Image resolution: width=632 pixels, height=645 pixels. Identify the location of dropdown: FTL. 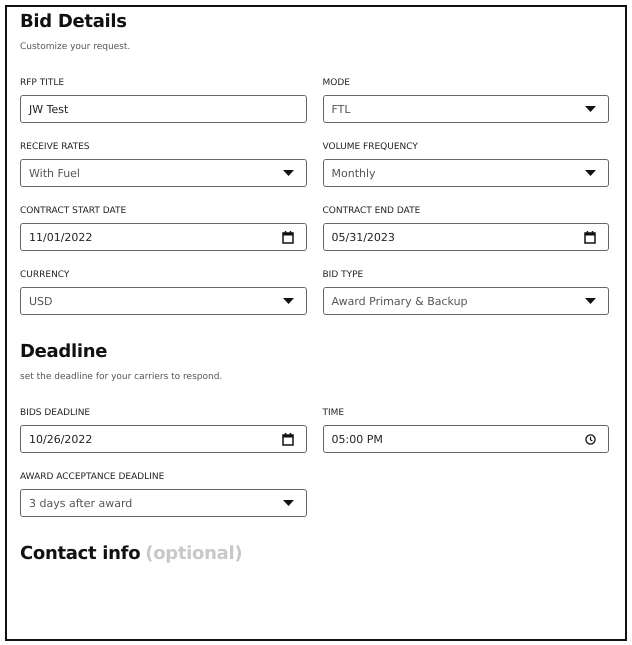
(465, 109).